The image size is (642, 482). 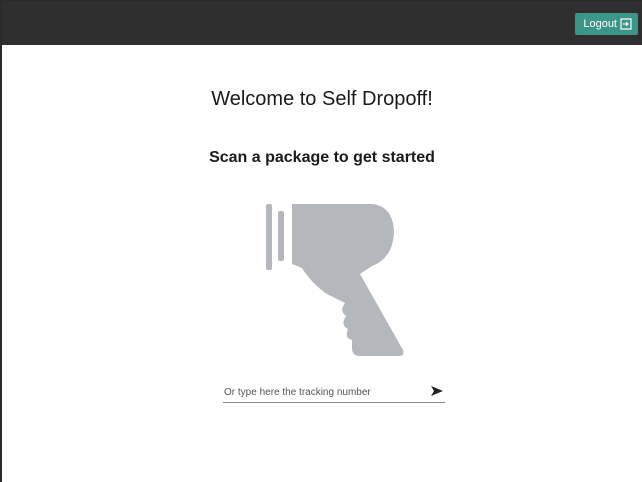 I want to click on scan-instruction: Scan a package to get started, so click(x=322, y=157).